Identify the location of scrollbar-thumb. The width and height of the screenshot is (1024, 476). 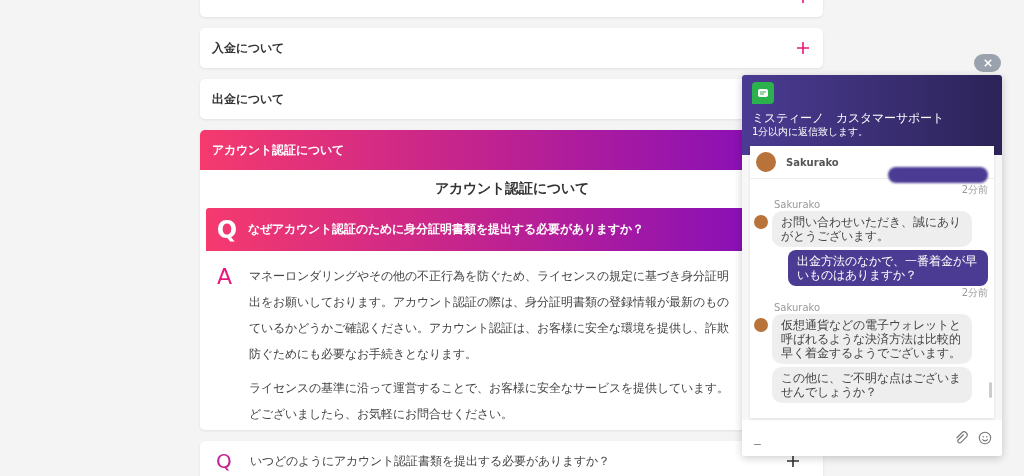
(990, 390).